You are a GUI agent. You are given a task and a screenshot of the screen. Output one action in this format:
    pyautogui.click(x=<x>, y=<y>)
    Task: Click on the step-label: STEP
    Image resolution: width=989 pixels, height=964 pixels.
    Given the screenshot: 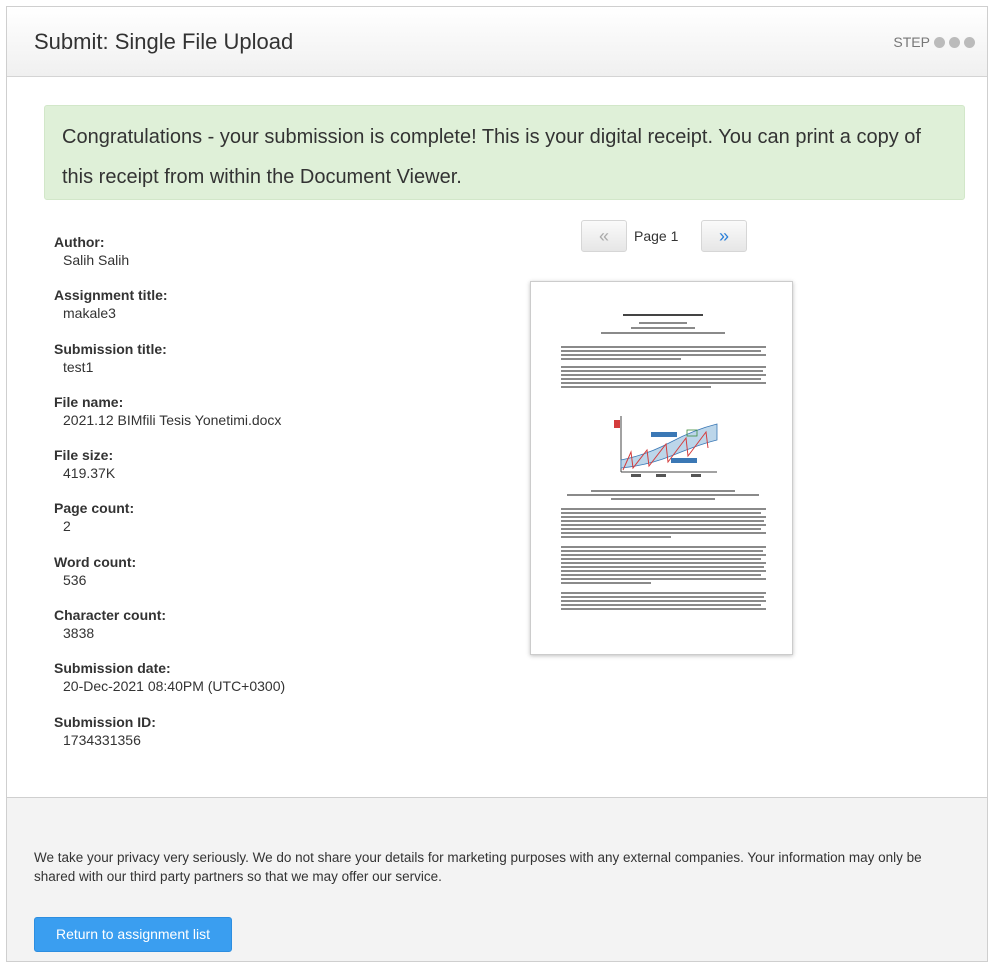 What is the action you would take?
    pyautogui.click(x=911, y=42)
    